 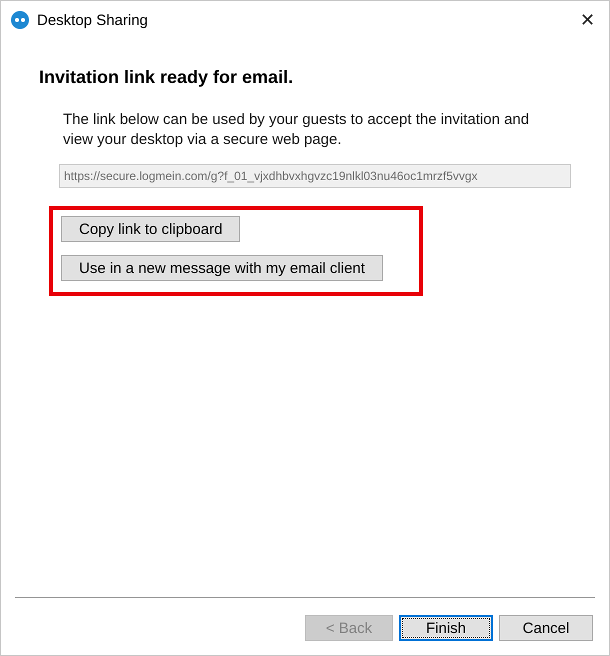 I want to click on description-text: The link below can be used by your guests to accept the invitation and view your desktop via a secure web page., so click(x=296, y=130).